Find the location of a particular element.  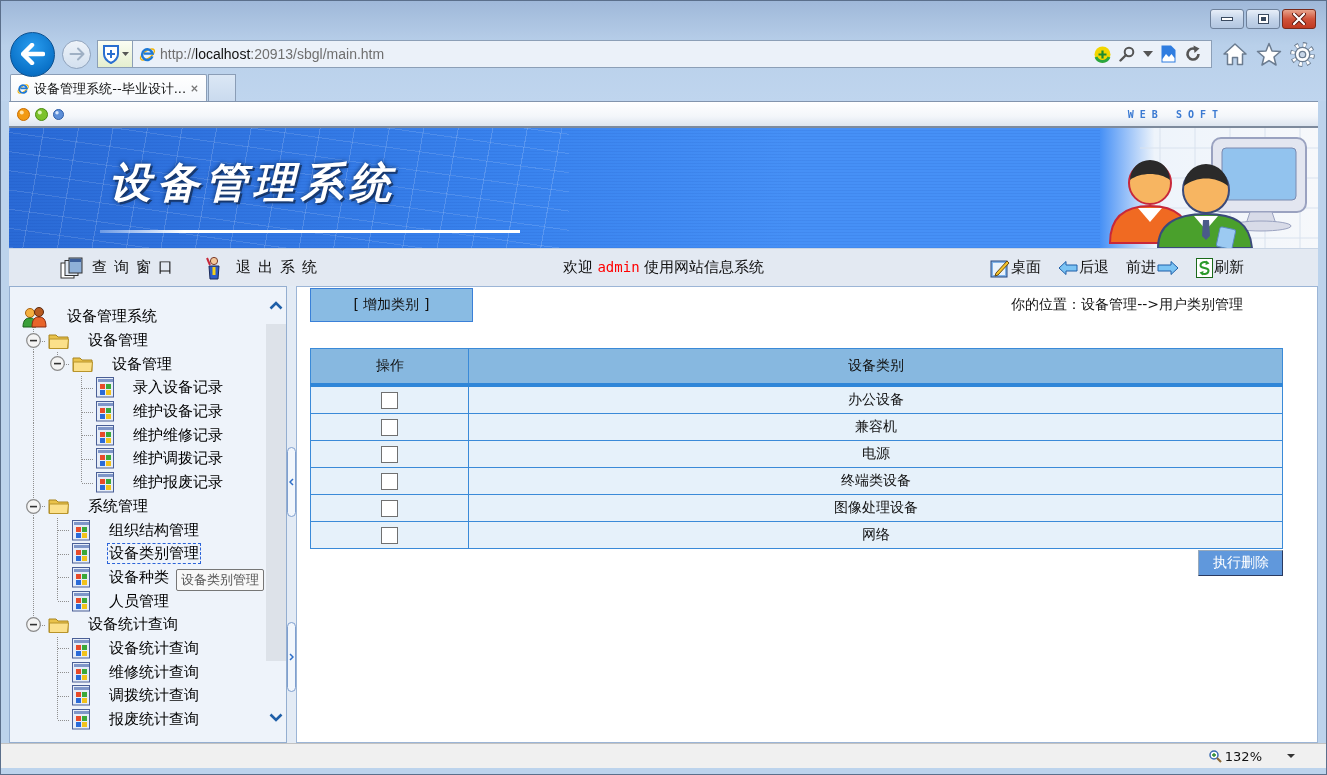

toolbar-link: 前进 is located at coordinates (1152, 267).